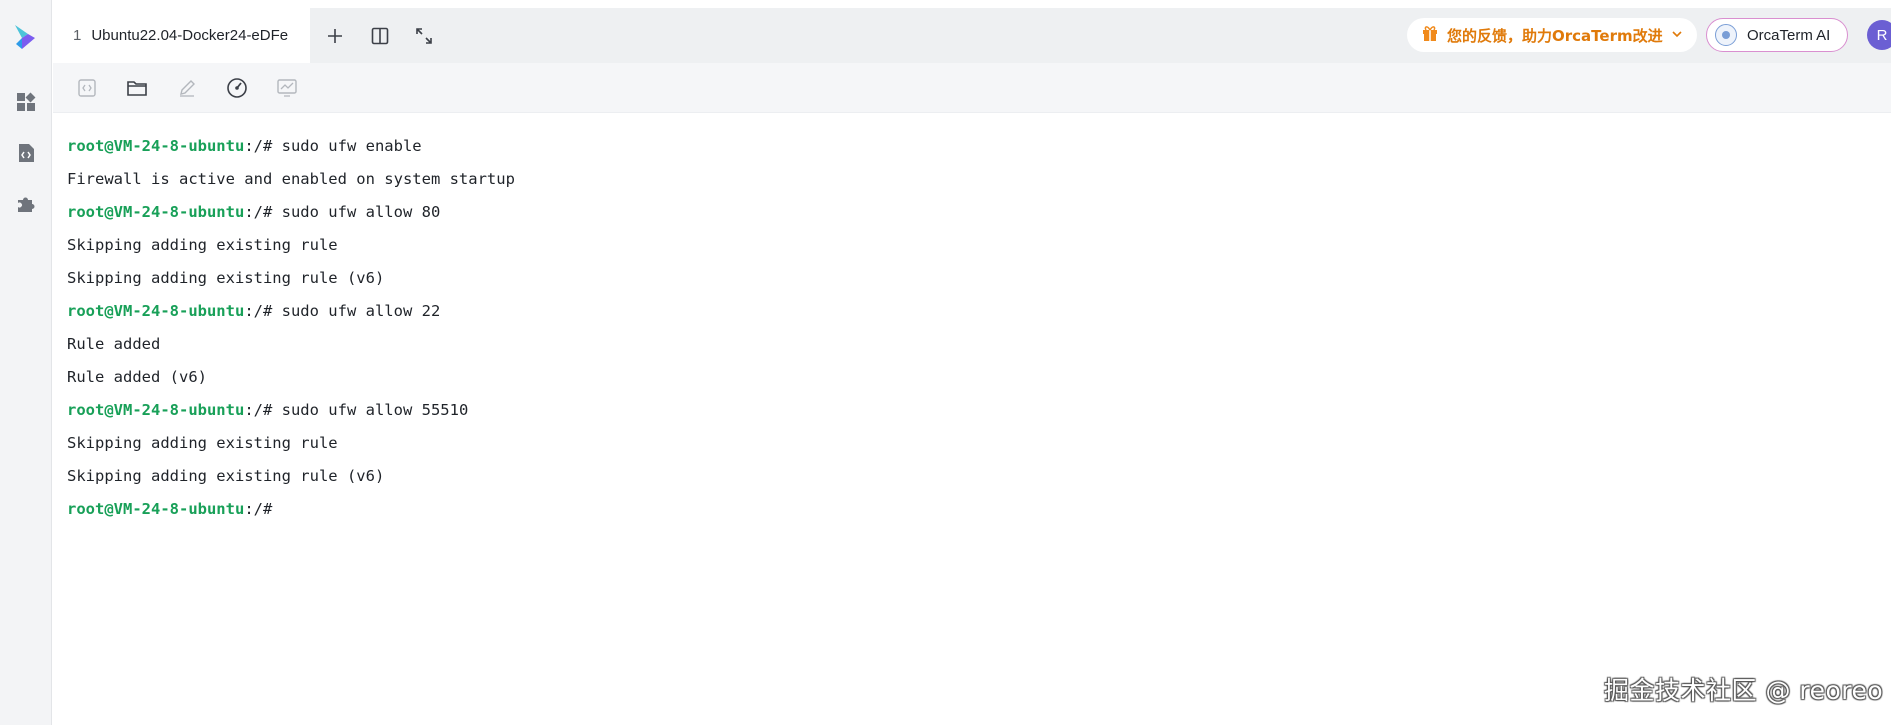  Describe the element at coordinates (979, 377) in the screenshot. I see `terminal-line: Rule added (v6)` at that location.